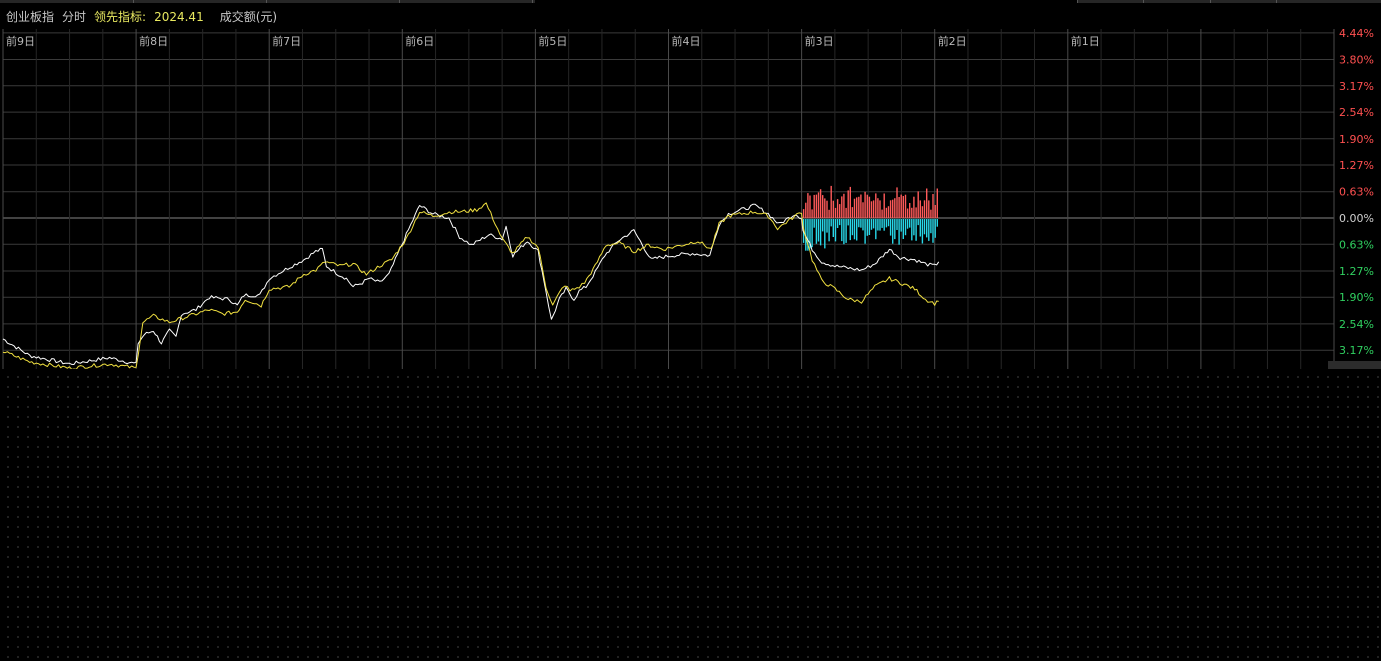  I want to click on day-label: 前5日, so click(552, 41).